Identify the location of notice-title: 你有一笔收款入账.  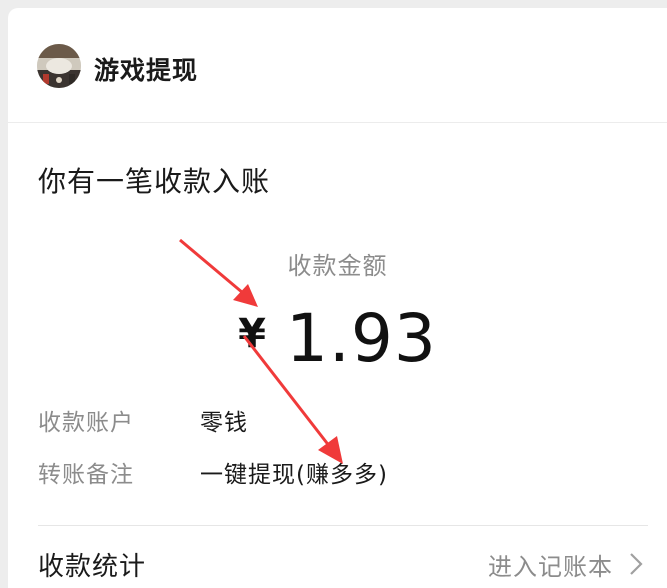
(154, 181).